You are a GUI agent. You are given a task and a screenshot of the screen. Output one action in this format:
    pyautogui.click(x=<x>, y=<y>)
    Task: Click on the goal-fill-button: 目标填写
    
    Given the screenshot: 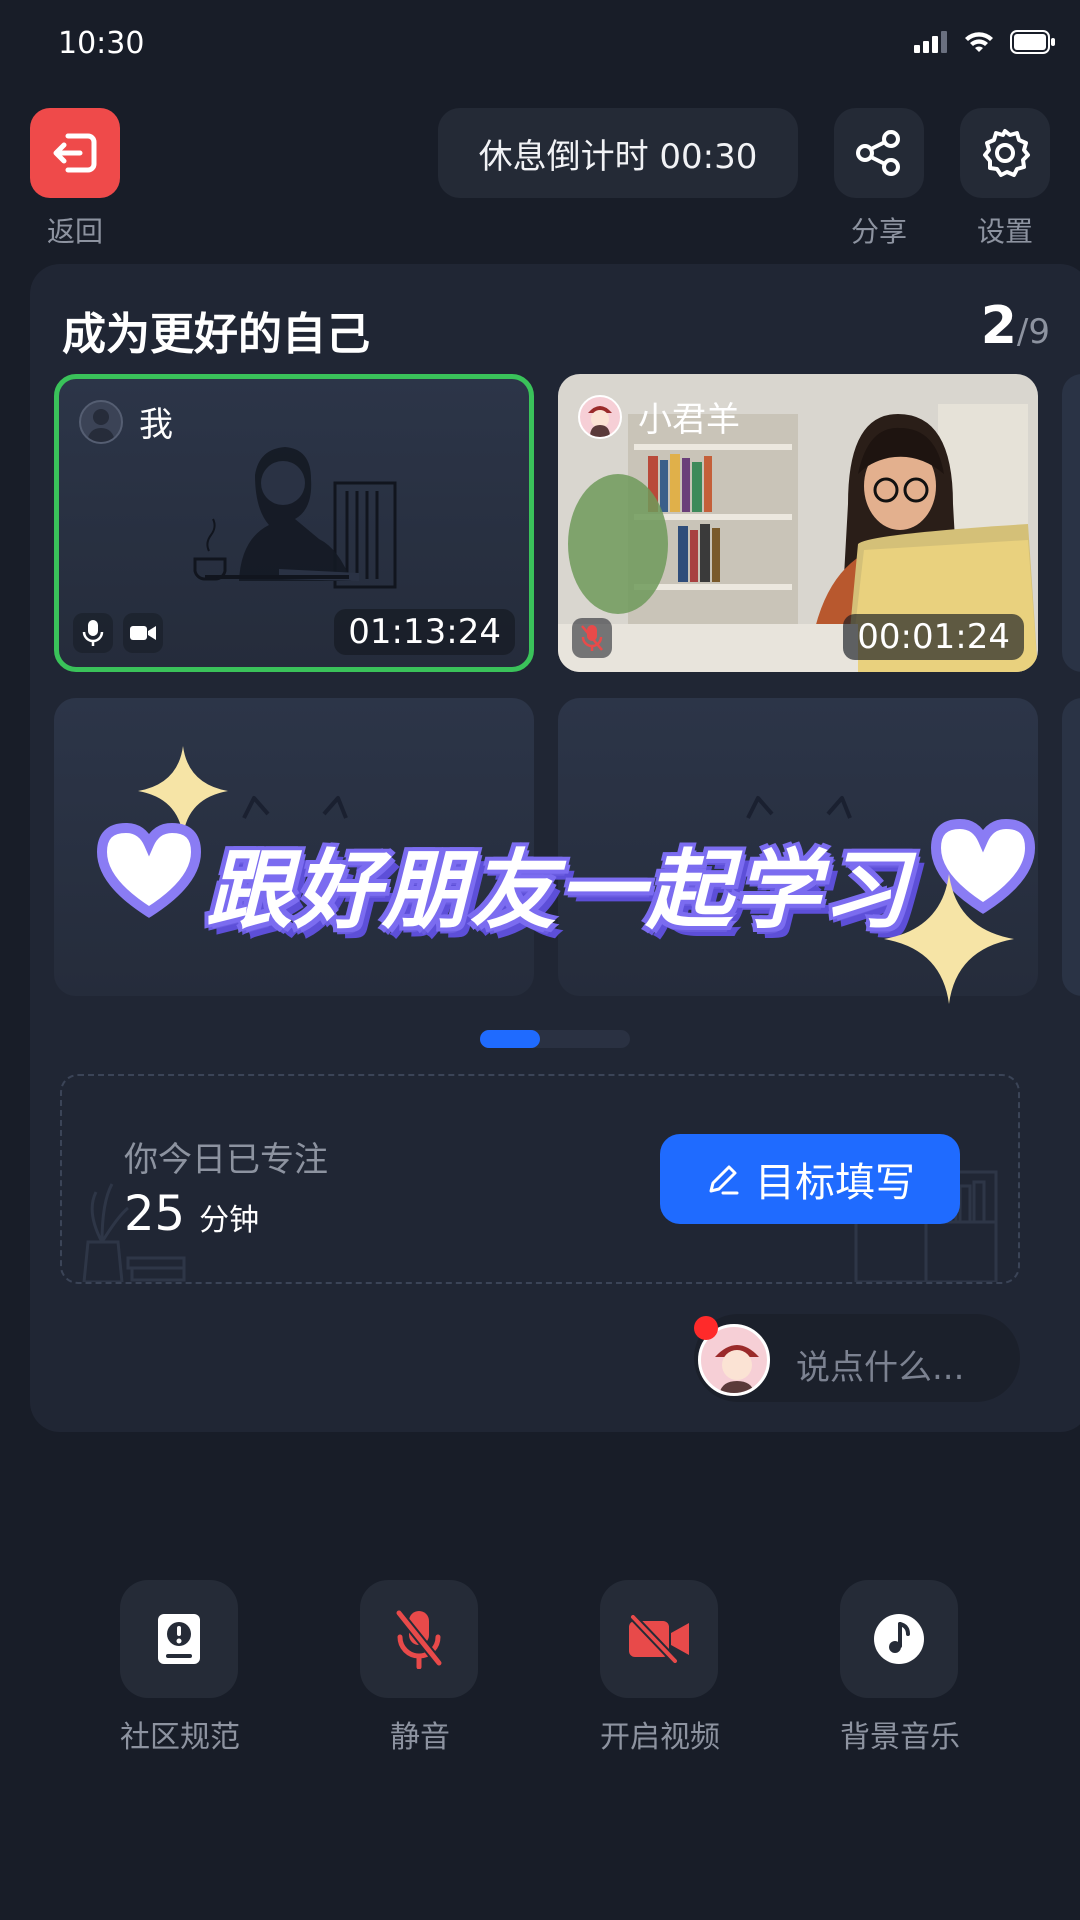 What is the action you would take?
    pyautogui.click(x=810, y=1179)
    